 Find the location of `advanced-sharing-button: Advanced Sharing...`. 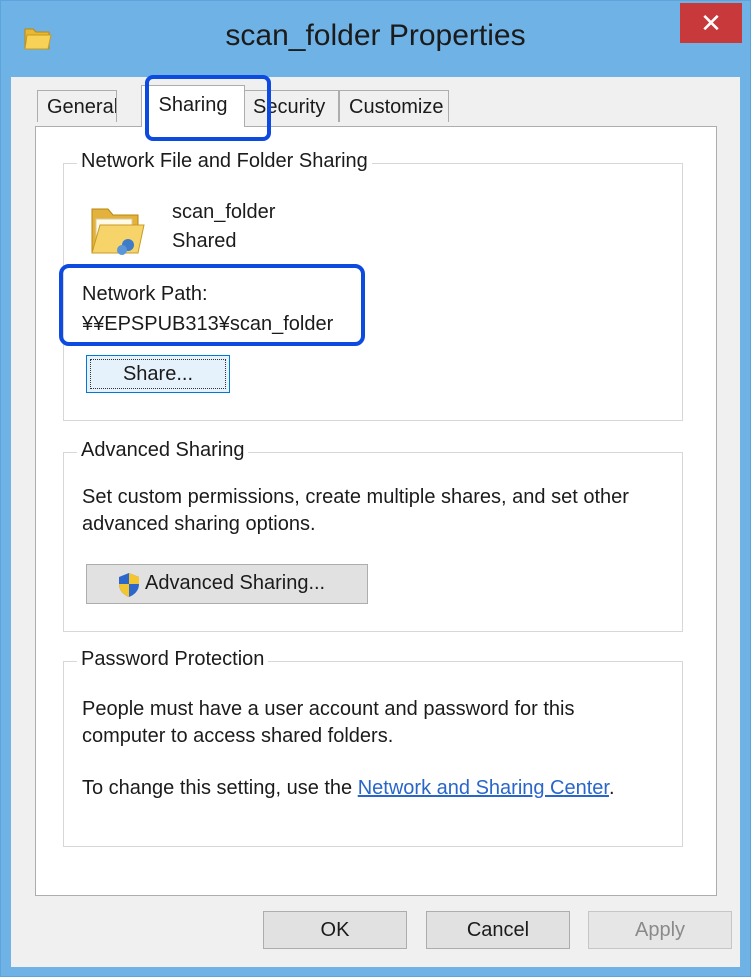

advanced-sharing-button: Advanced Sharing... is located at coordinates (227, 584).